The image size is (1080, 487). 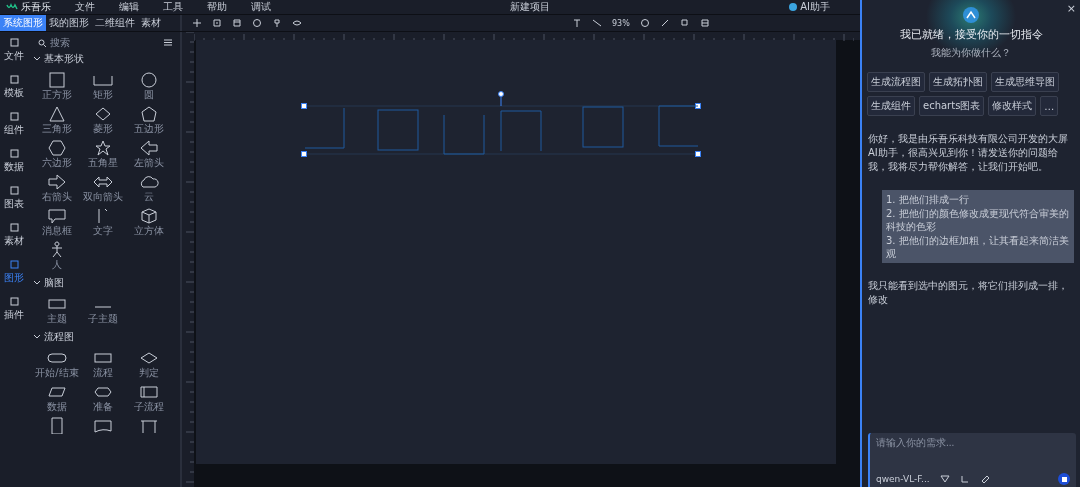 What do you see at coordinates (684, 23) in the screenshot?
I see `copy-icon` at bounding box center [684, 23].